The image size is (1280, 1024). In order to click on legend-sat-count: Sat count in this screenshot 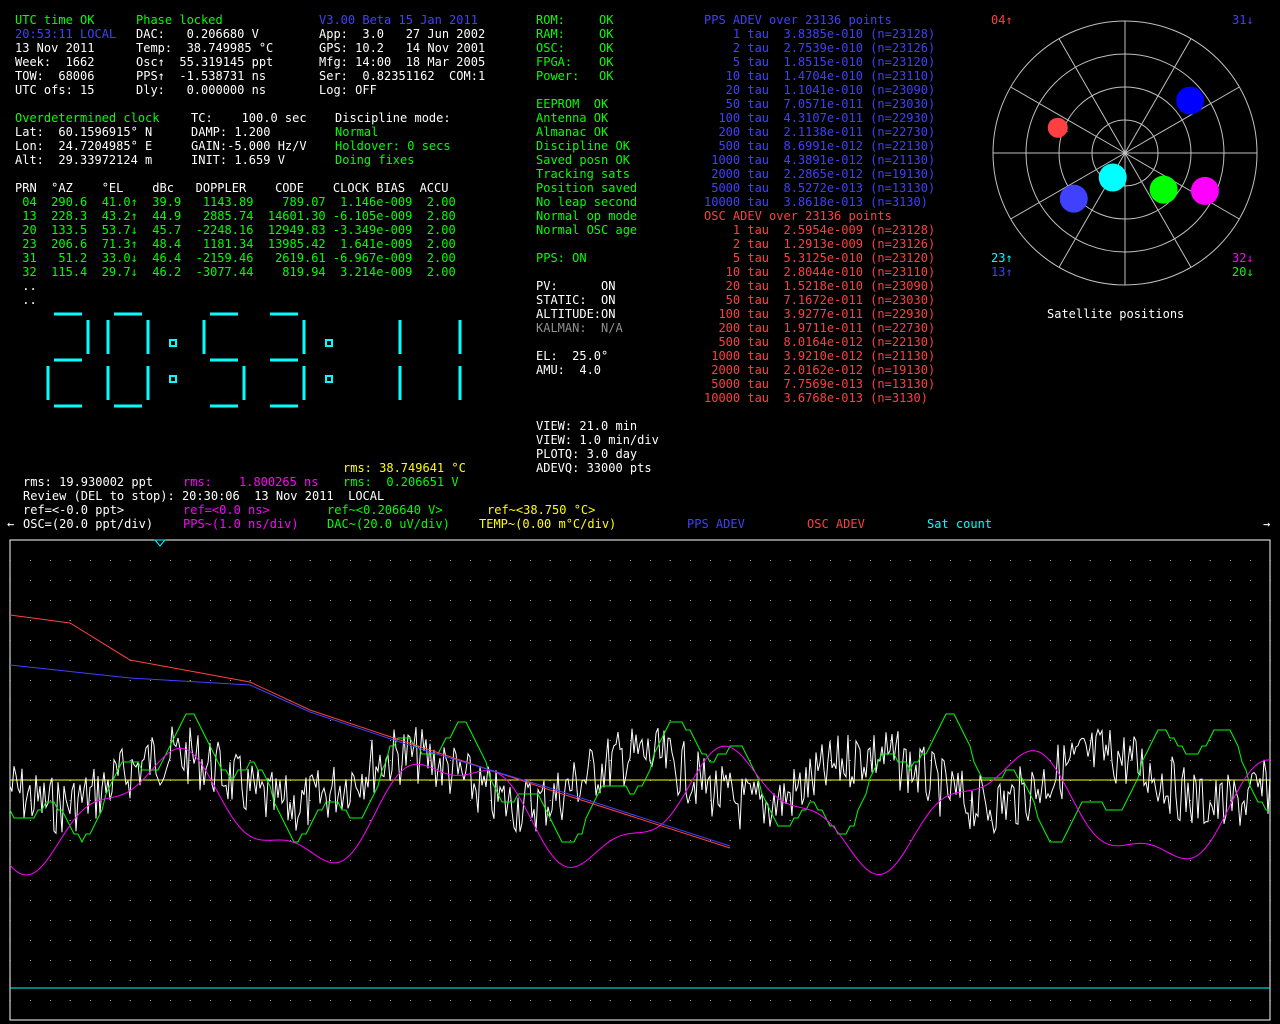, I will do `click(959, 524)`.